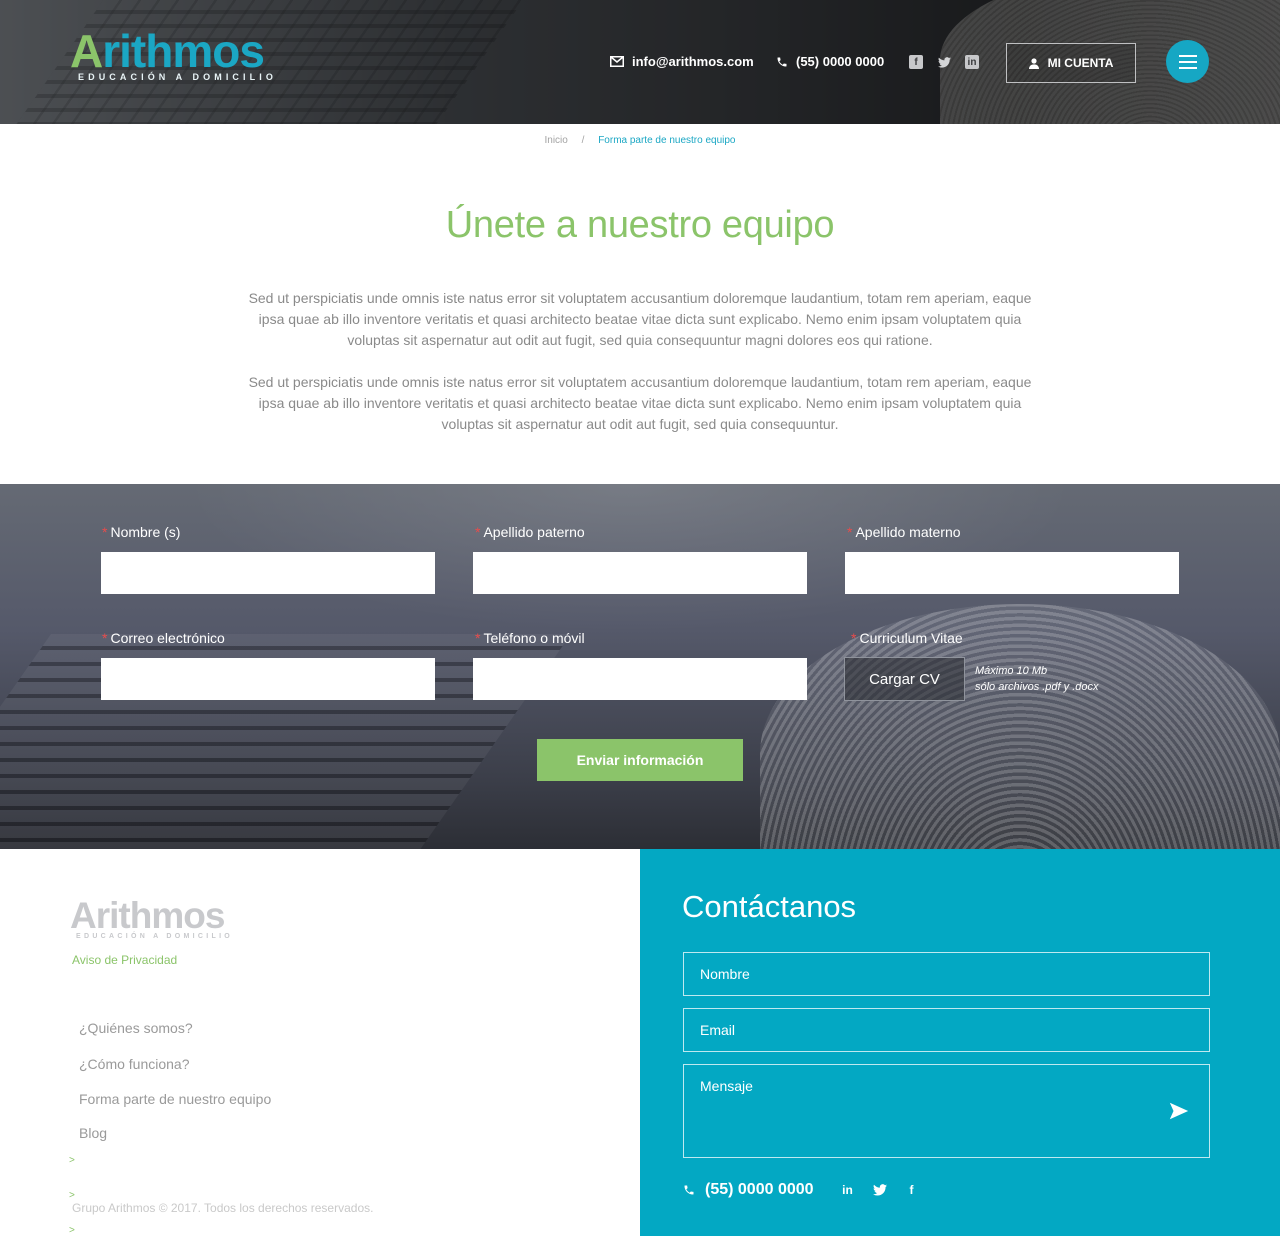 The image size is (1280, 1236). What do you see at coordinates (904, 679) in the screenshot?
I see `upload-cv-button: Cargar CV` at bounding box center [904, 679].